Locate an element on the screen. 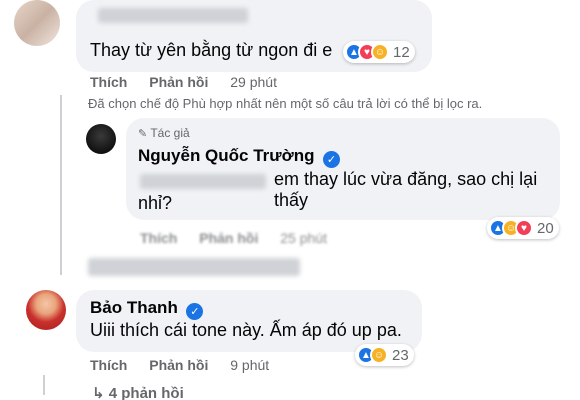 Image resolution: width=580 pixels, height=400 pixels. comment-text: Thay từ yên bằng từ ngon đi e is located at coordinates (211, 50).